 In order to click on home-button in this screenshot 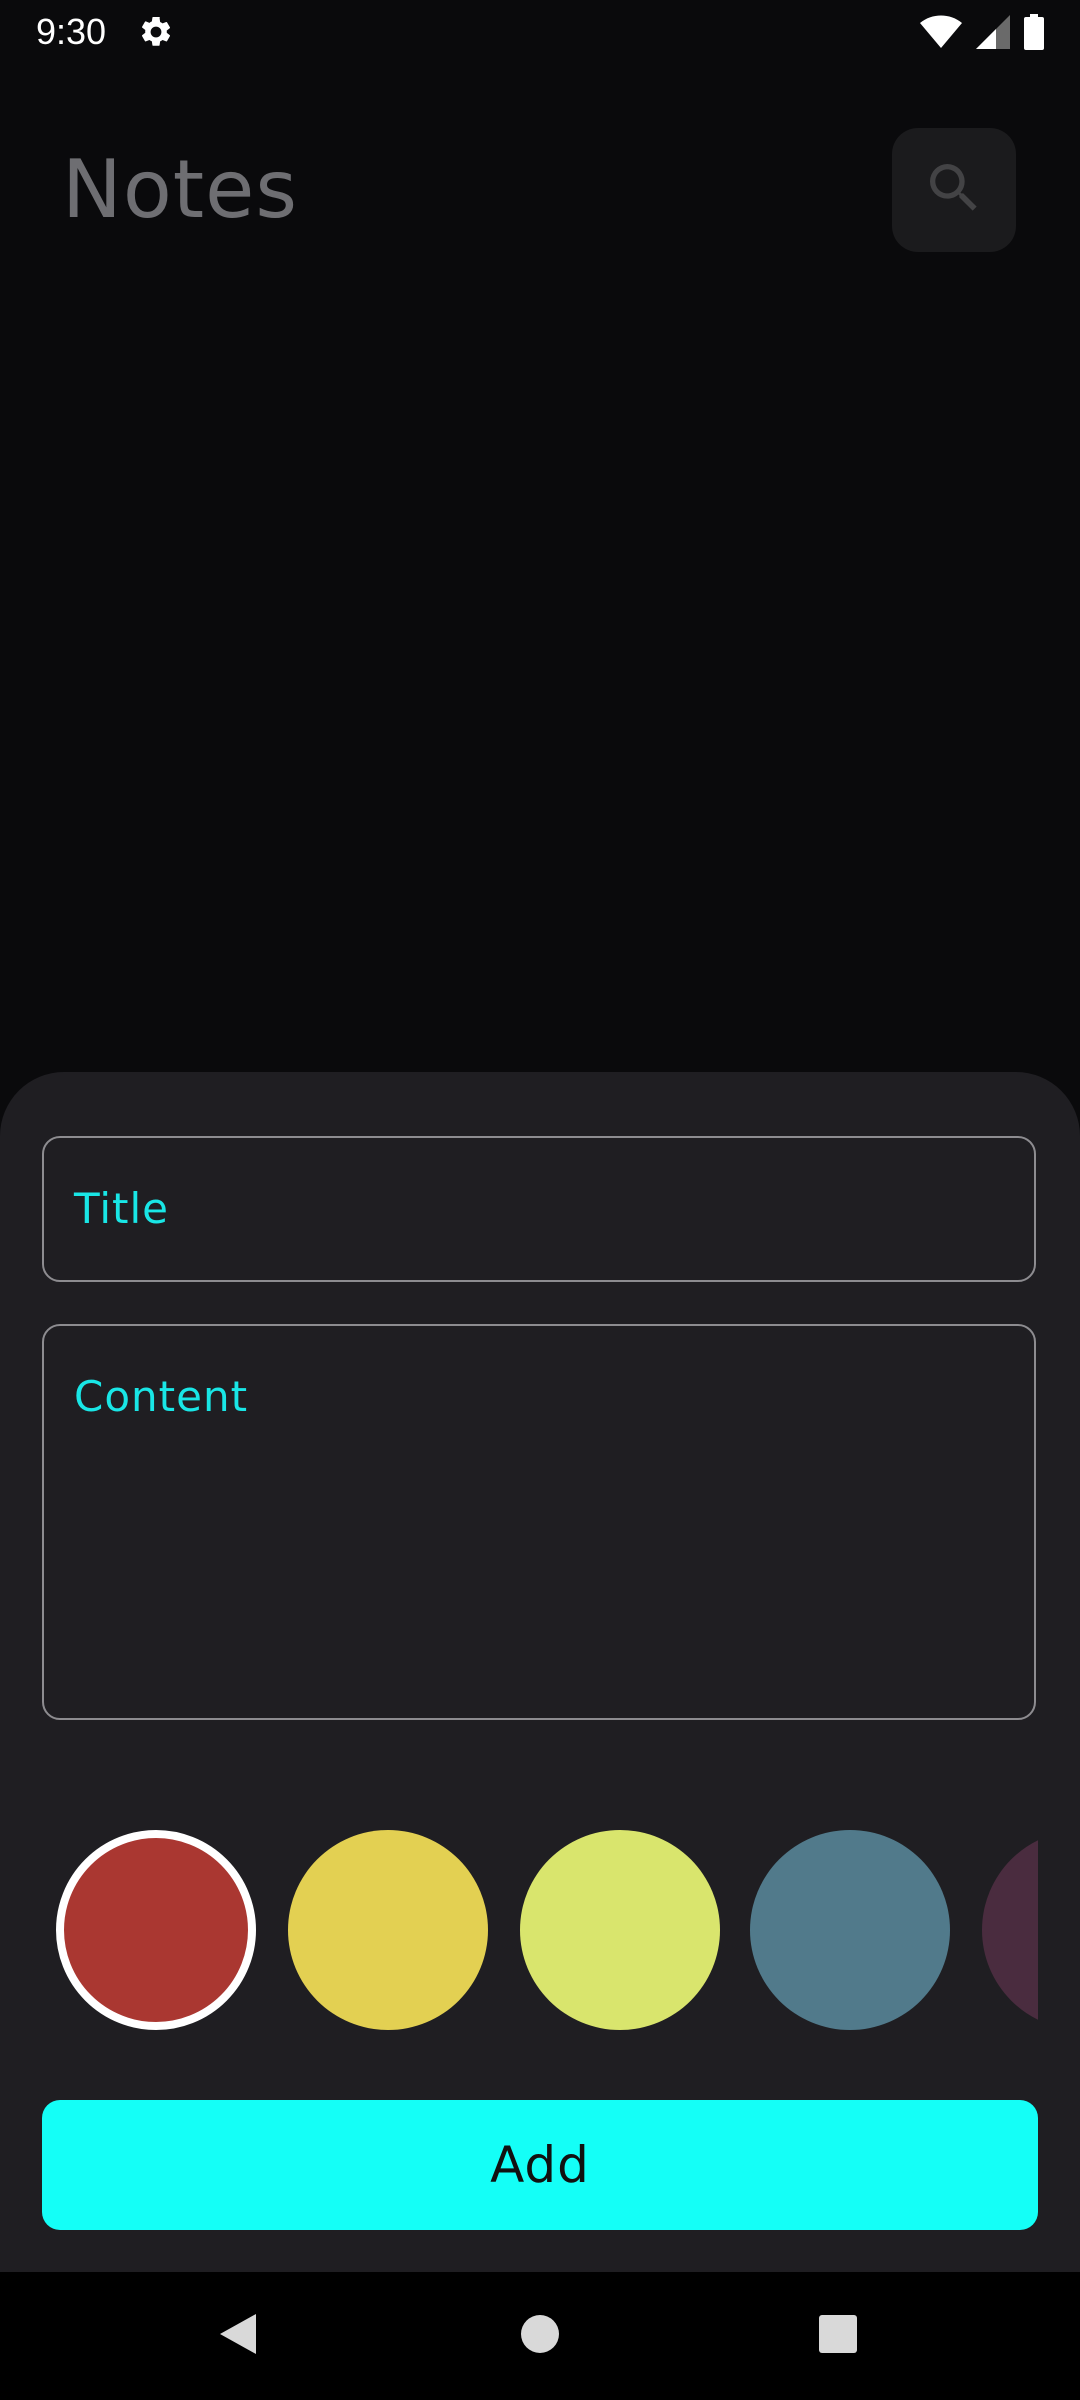, I will do `click(540, 2336)`.